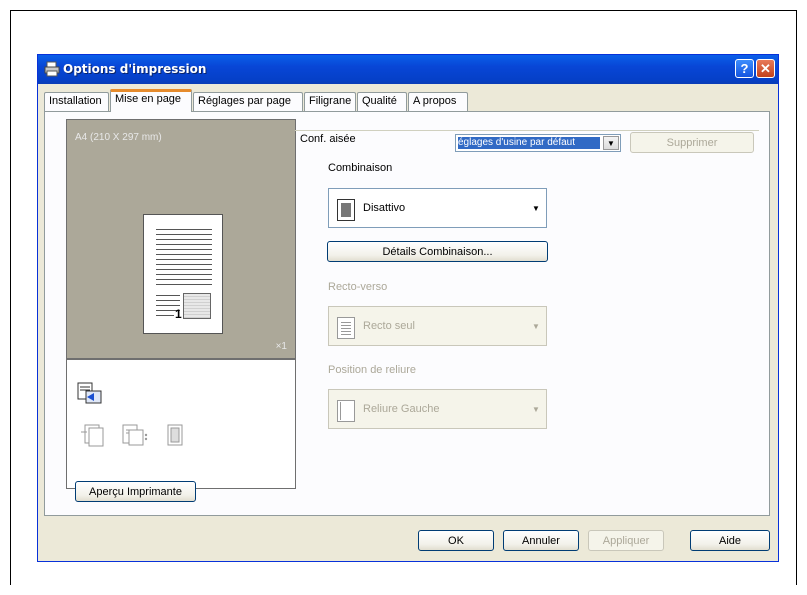  I want to click on printer-preview-button: Aperçu Imprimante, so click(135, 491).